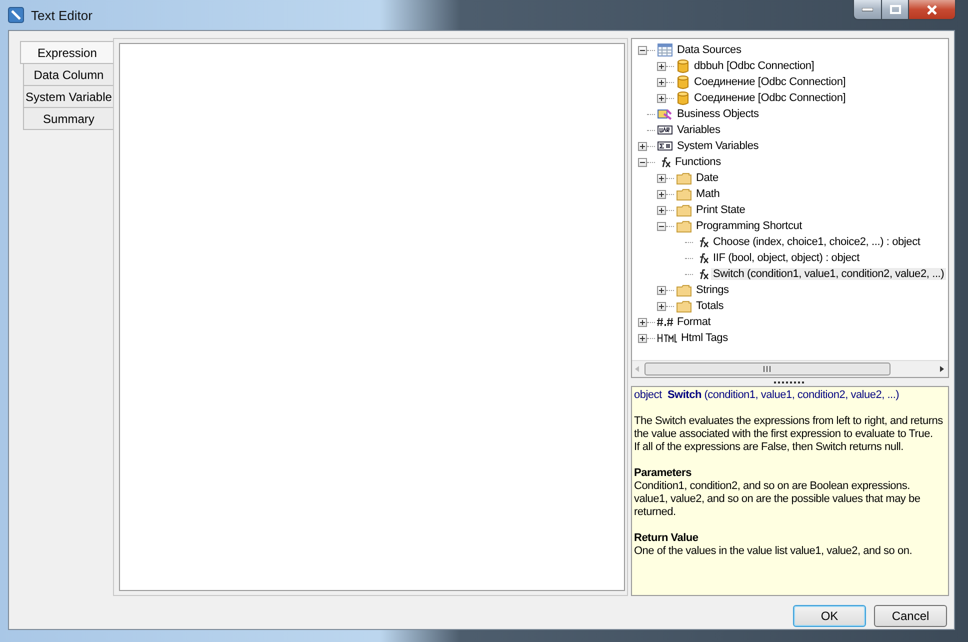 The width and height of the screenshot is (968, 642). What do you see at coordinates (910, 616) in the screenshot?
I see `dialog-button: Cancel` at bounding box center [910, 616].